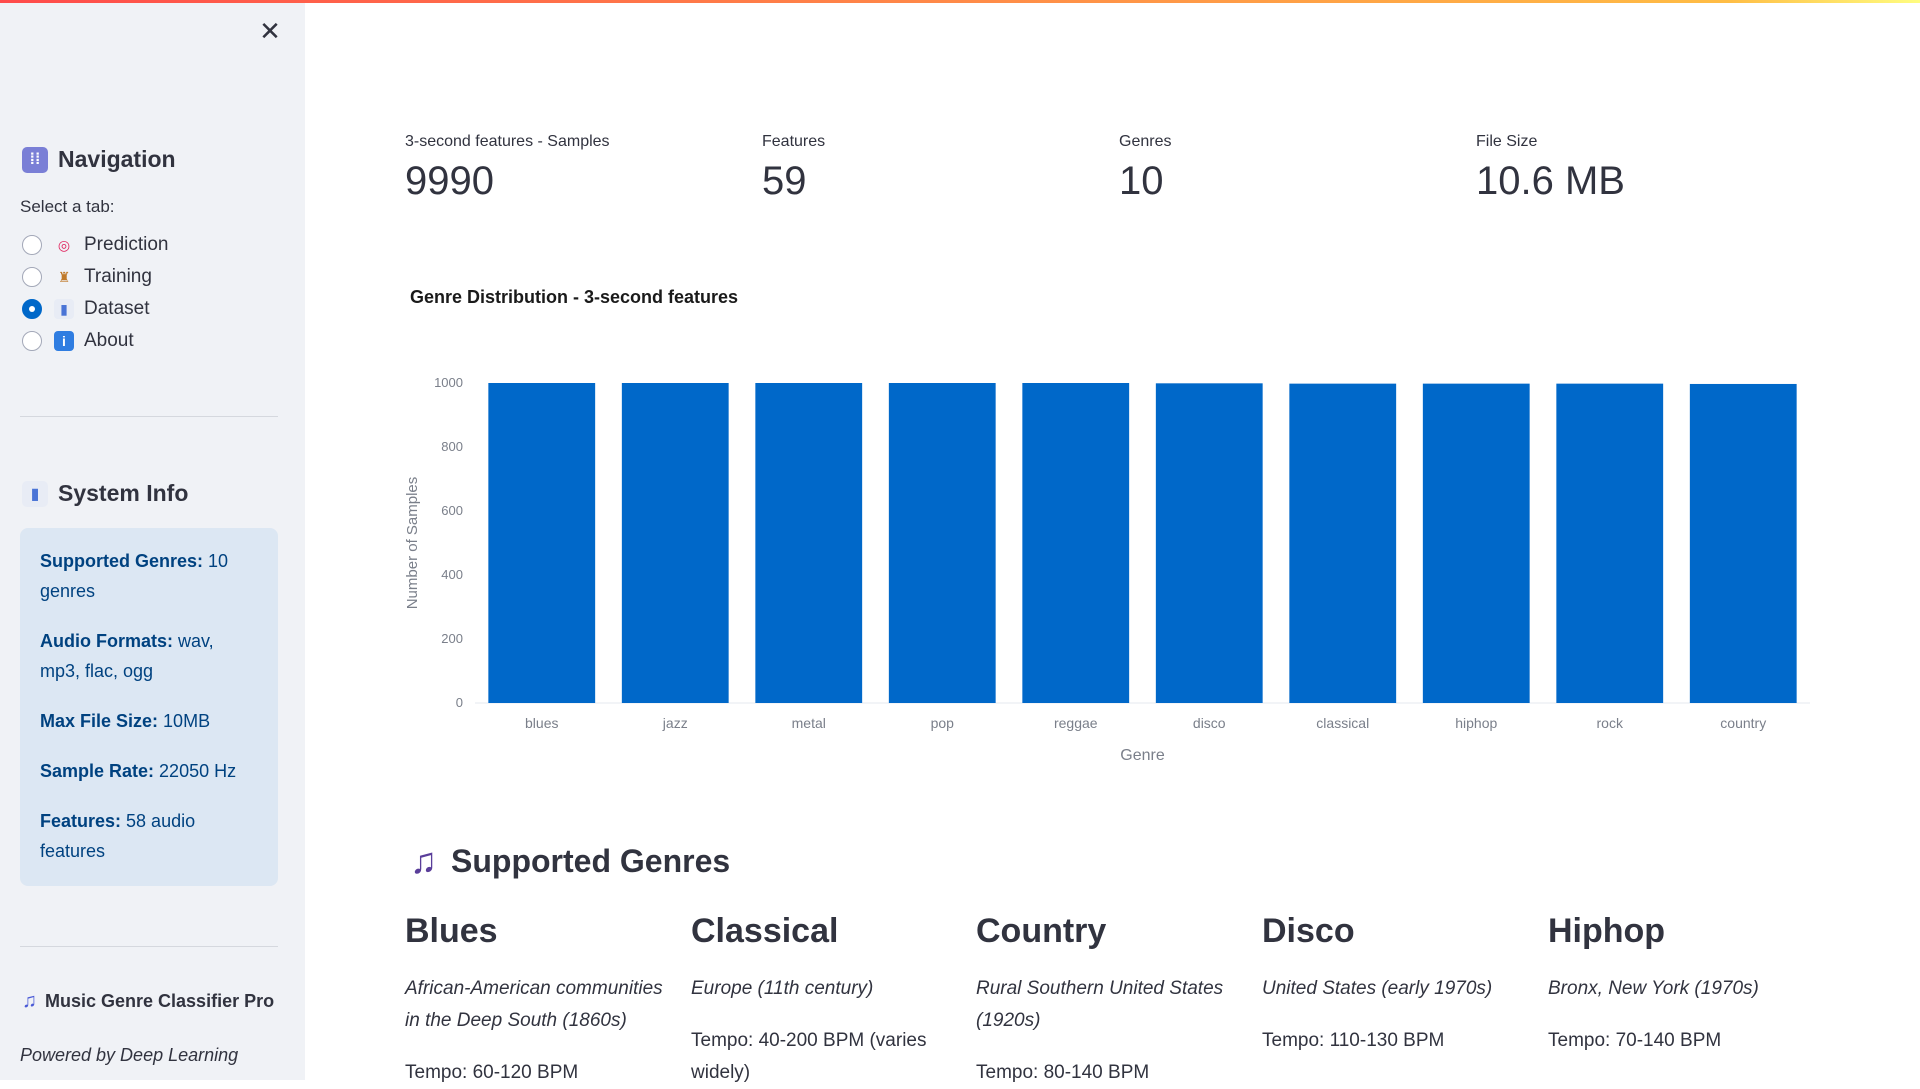 This screenshot has width=1920, height=1089. I want to click on bar-country, so click(1743, 543).